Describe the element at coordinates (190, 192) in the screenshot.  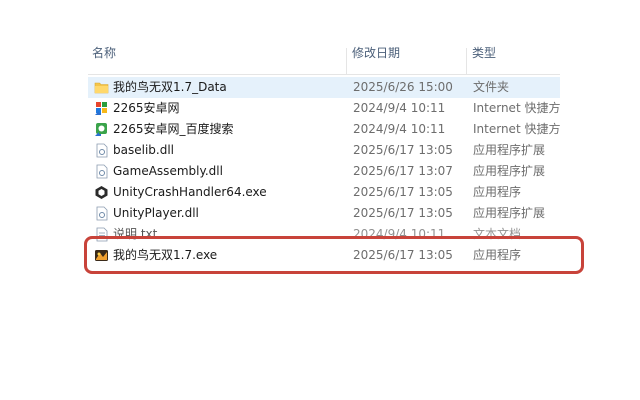
I see `file-name: UnityCrashHandler64.exe` at that location.